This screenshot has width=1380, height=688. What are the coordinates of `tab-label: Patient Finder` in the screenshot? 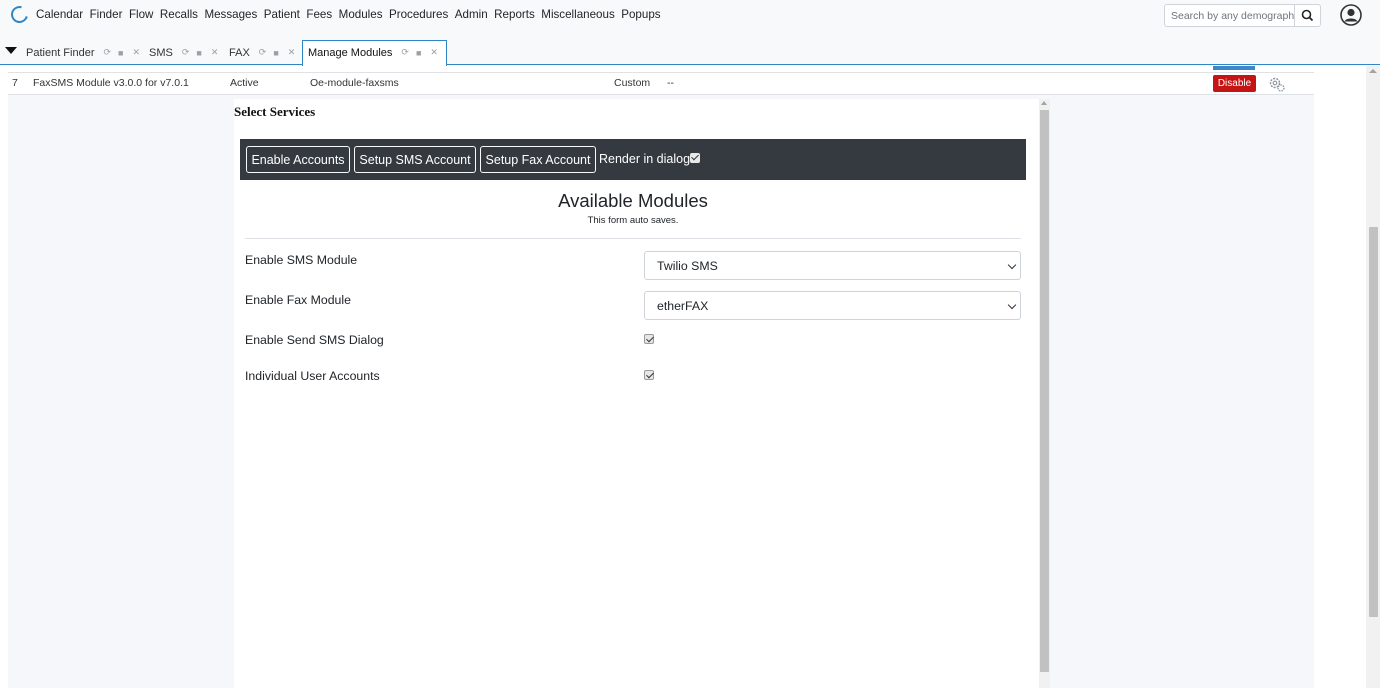 It's located at (60, 52).